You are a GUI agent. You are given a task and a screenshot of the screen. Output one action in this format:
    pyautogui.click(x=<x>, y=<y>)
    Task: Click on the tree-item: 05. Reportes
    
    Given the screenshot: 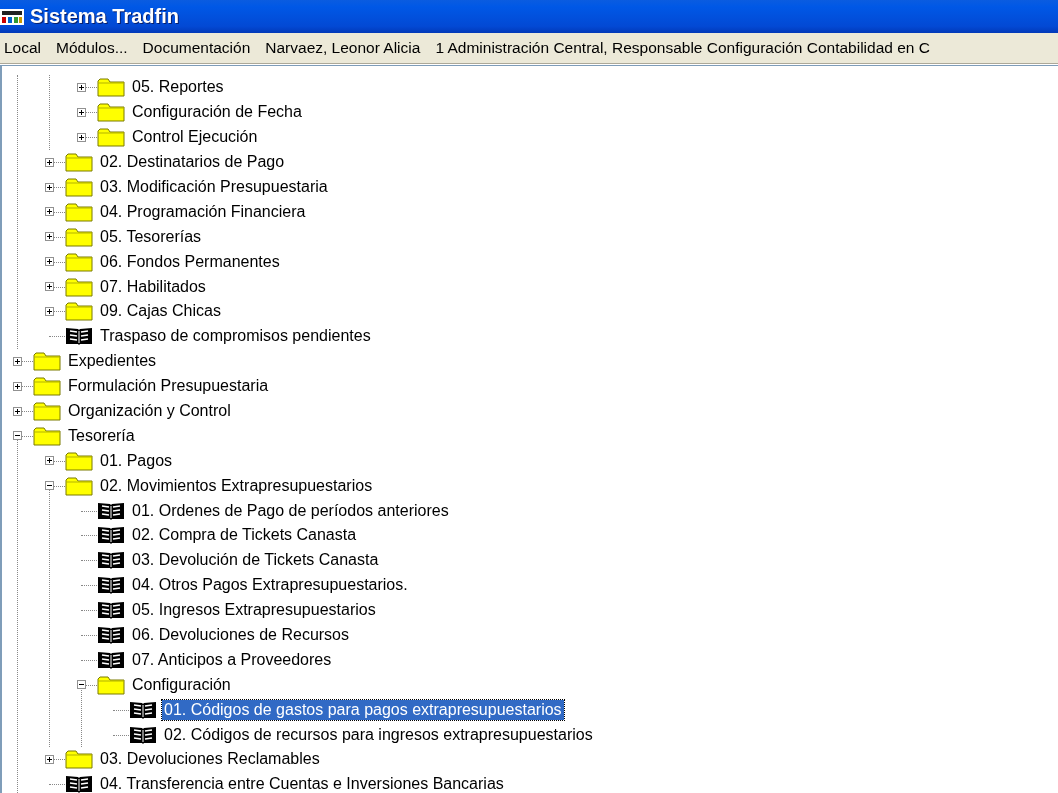 What is the action you would take?
    pyautogui.click(x=178, y=87)
    